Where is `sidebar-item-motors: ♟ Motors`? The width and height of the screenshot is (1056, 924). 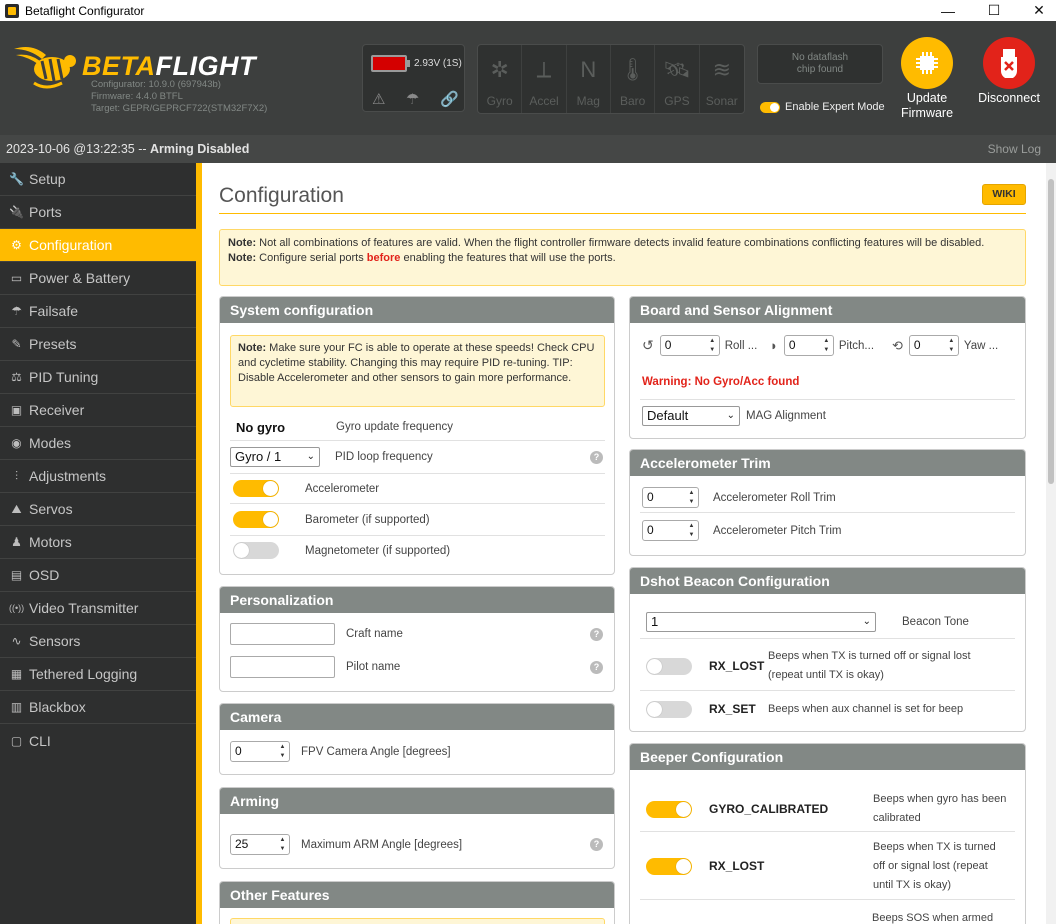 sidebar-item-motors: ♟ Motors is located at coordinates (98, 542).